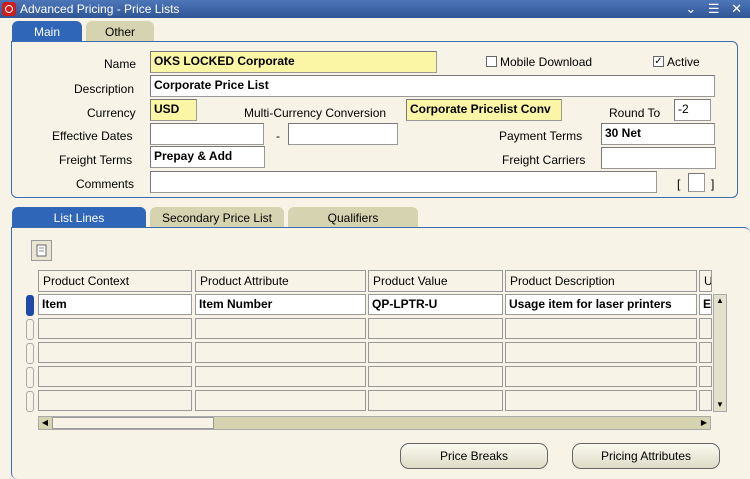 The height and width of the screenshot is (479, 750). I want to click on dff-bracket-open: [, so click(679, 184).